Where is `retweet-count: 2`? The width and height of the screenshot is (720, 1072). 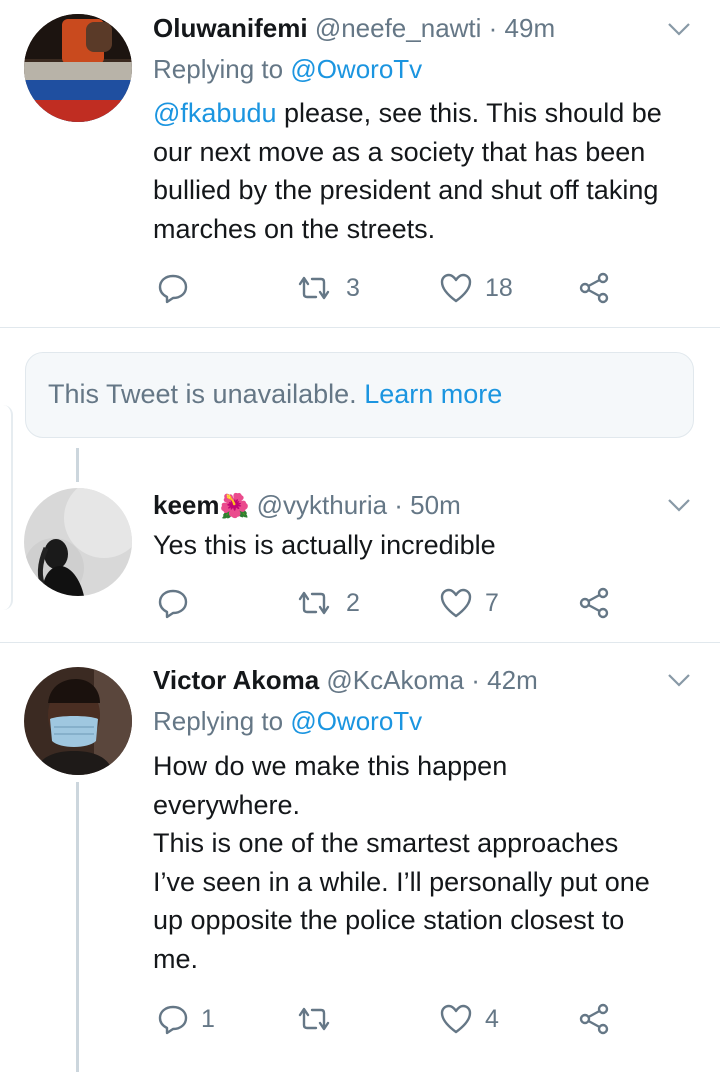 retweet-count: 2 is located at coordinates (353, 602).